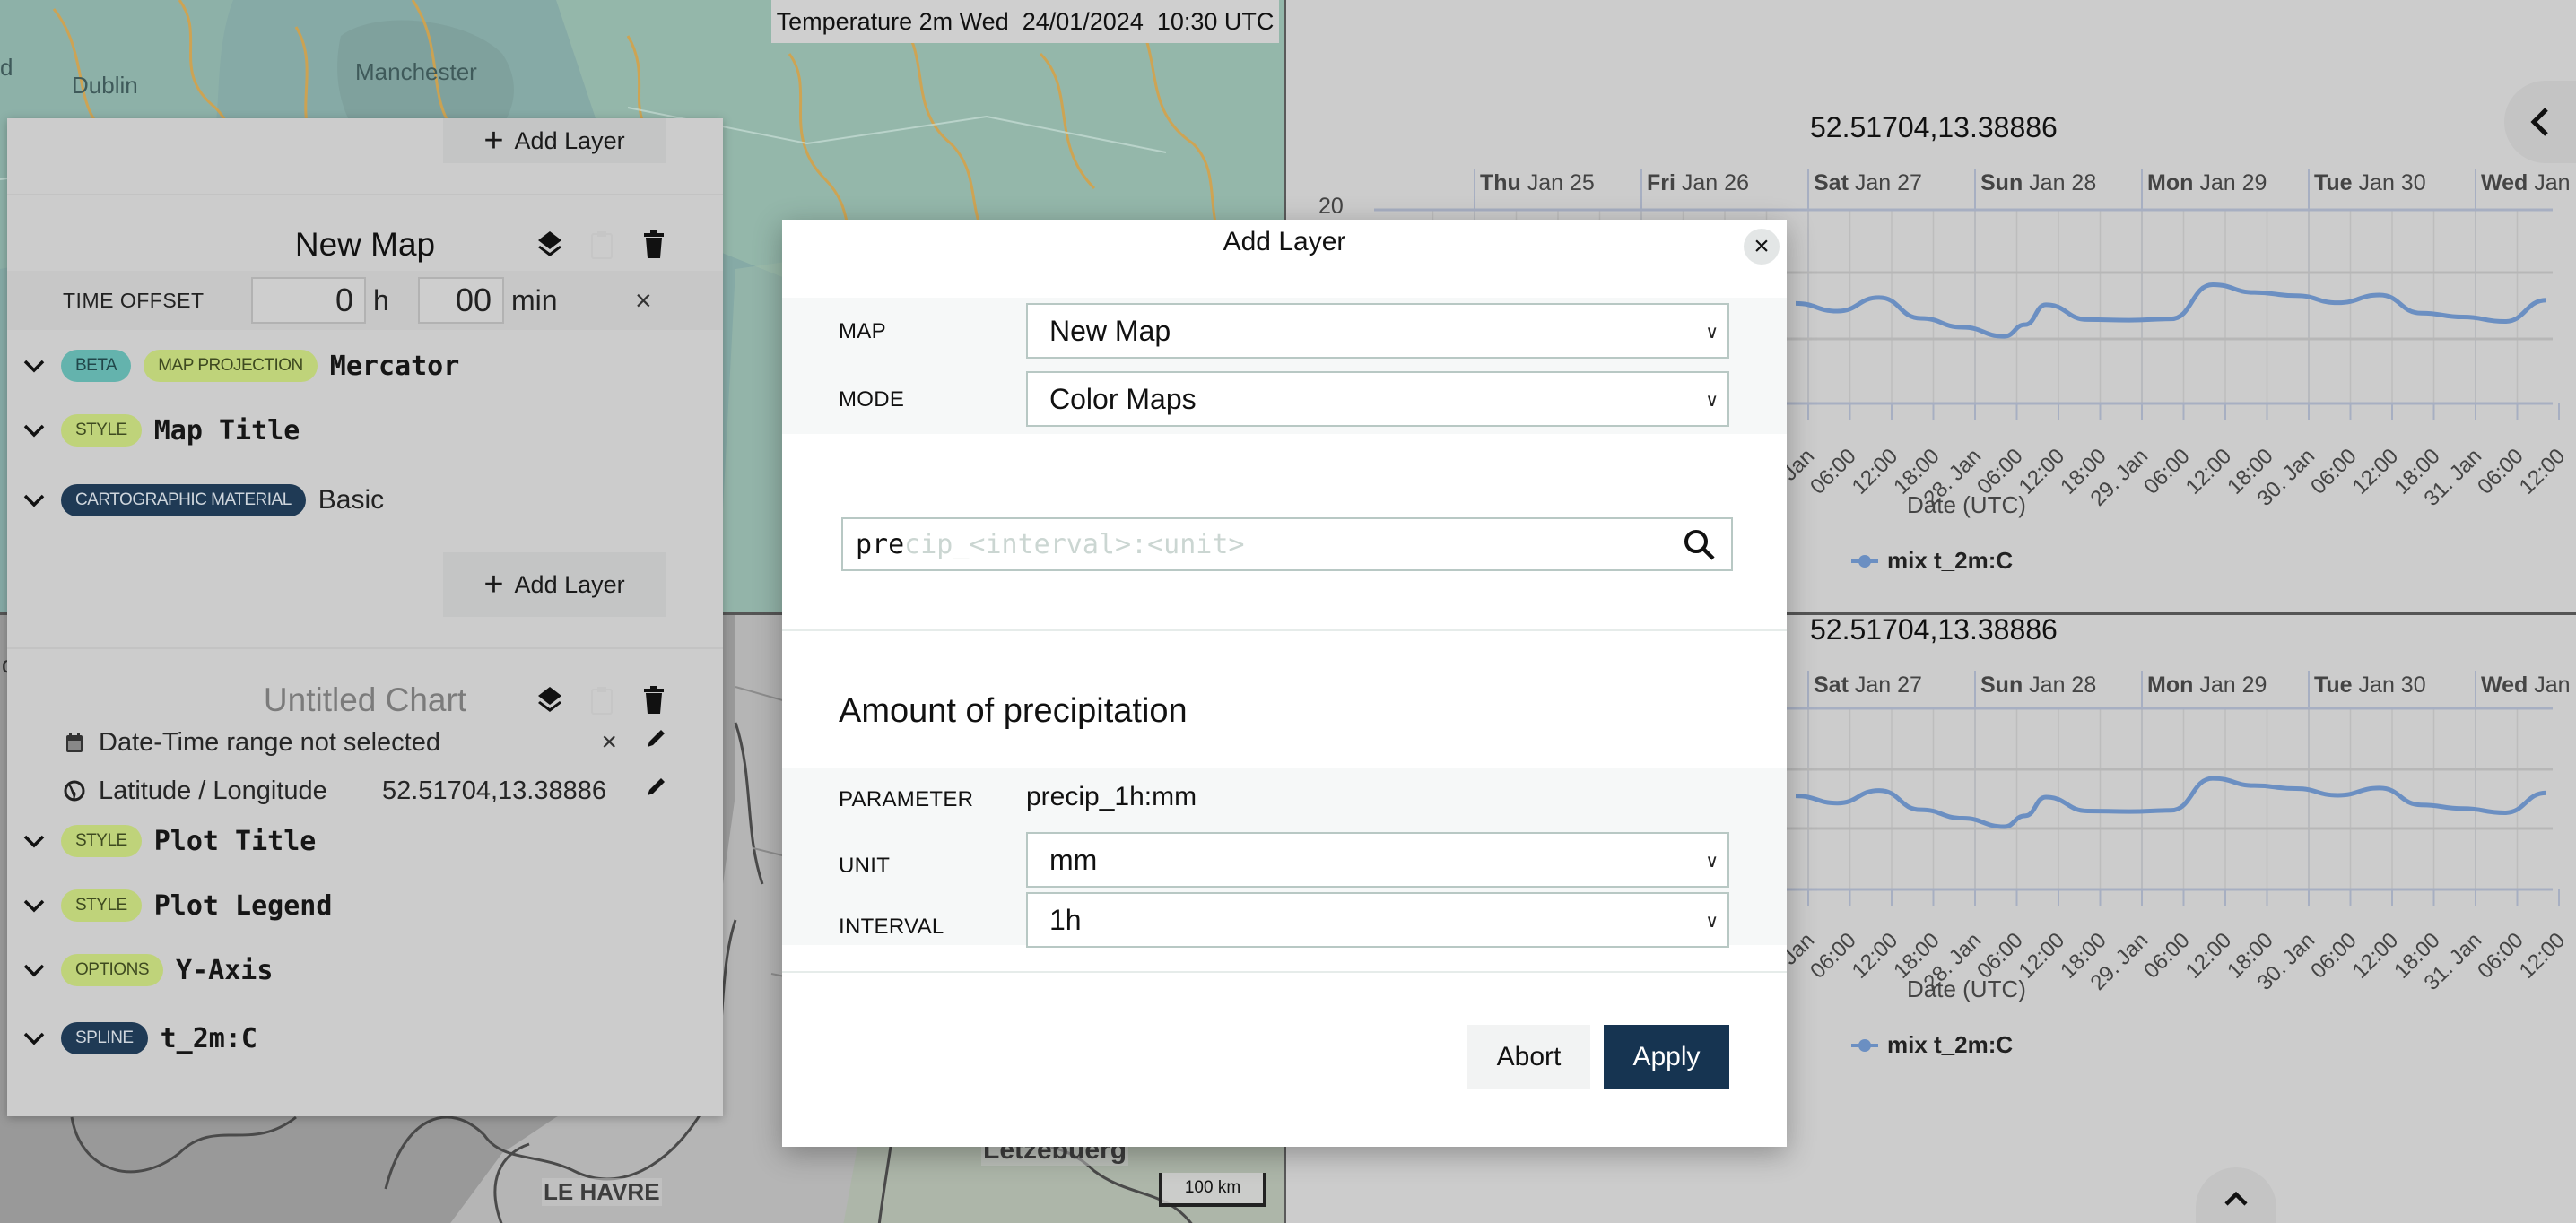  Describe the element at coordinates (1377, 860) in the screenshot. I see `unit-select: mm ∨` at that location.